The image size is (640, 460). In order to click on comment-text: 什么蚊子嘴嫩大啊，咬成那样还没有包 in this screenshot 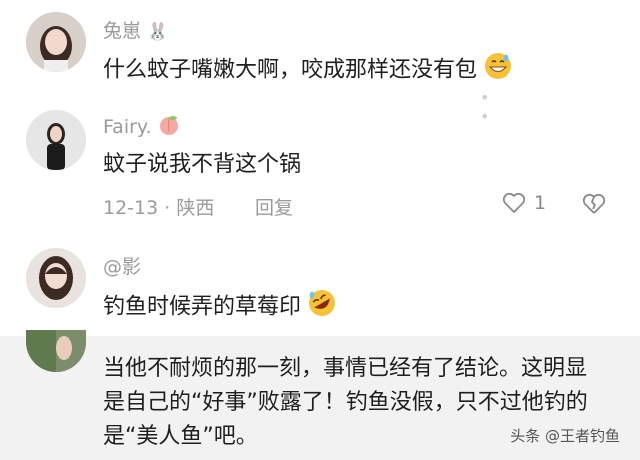, I will do `click(307, 70)`.